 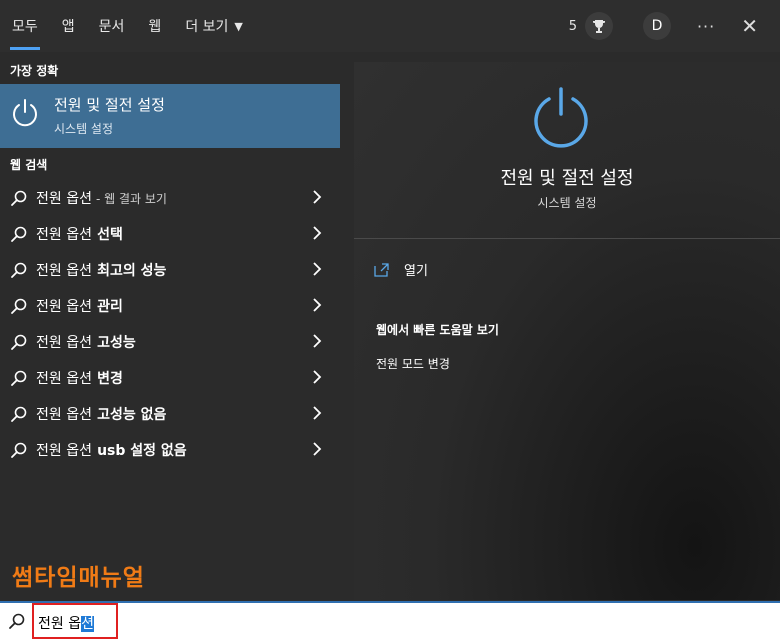 I want to click on web-search-heading: 웹 검색, so click(x=29, y=165).